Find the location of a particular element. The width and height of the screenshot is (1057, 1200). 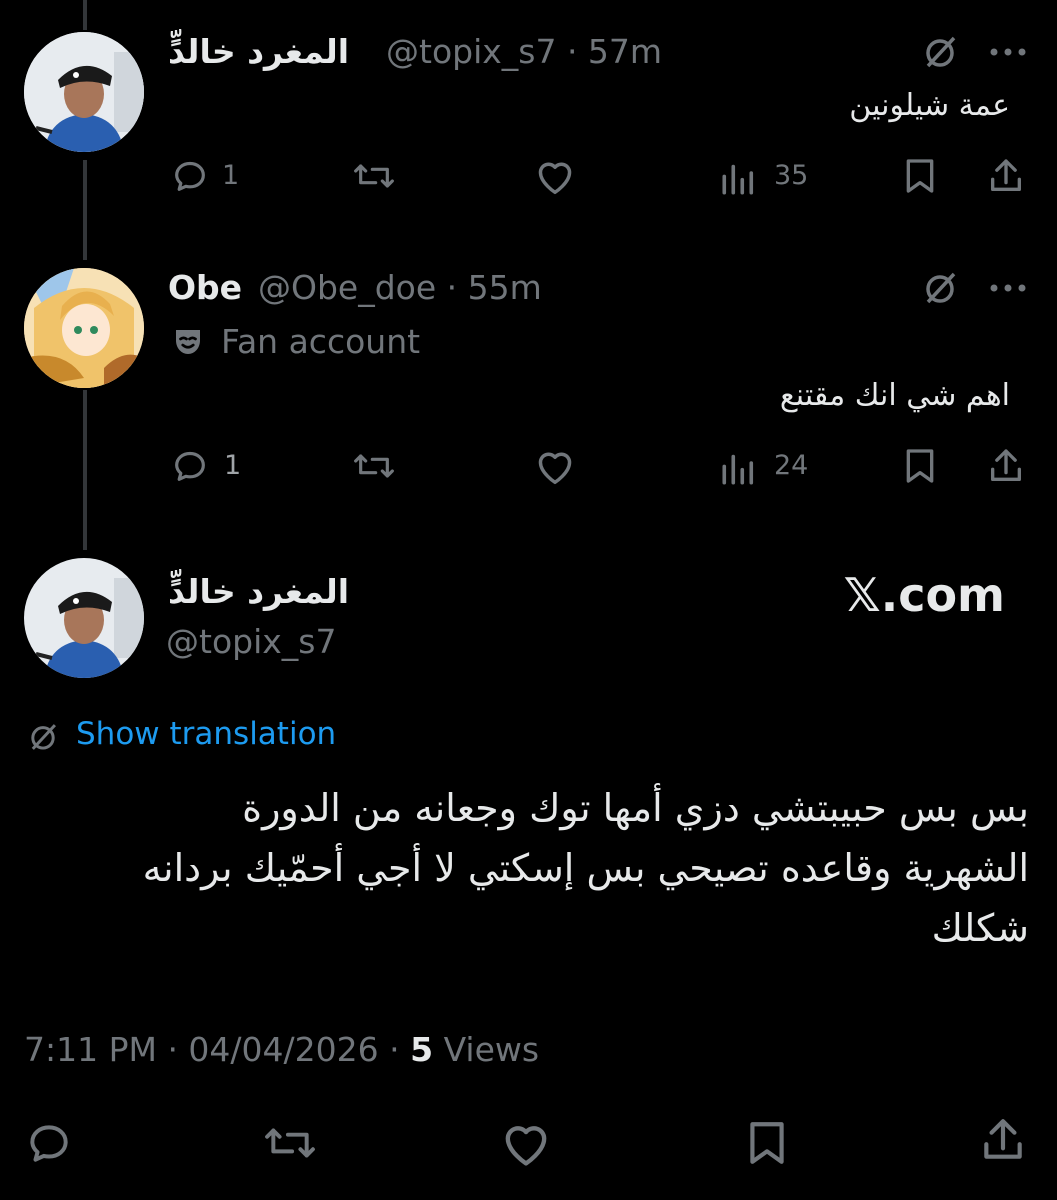

timestamp: 7:11 PM · 04/04/2026 · is located at coordinates (217, 1049).